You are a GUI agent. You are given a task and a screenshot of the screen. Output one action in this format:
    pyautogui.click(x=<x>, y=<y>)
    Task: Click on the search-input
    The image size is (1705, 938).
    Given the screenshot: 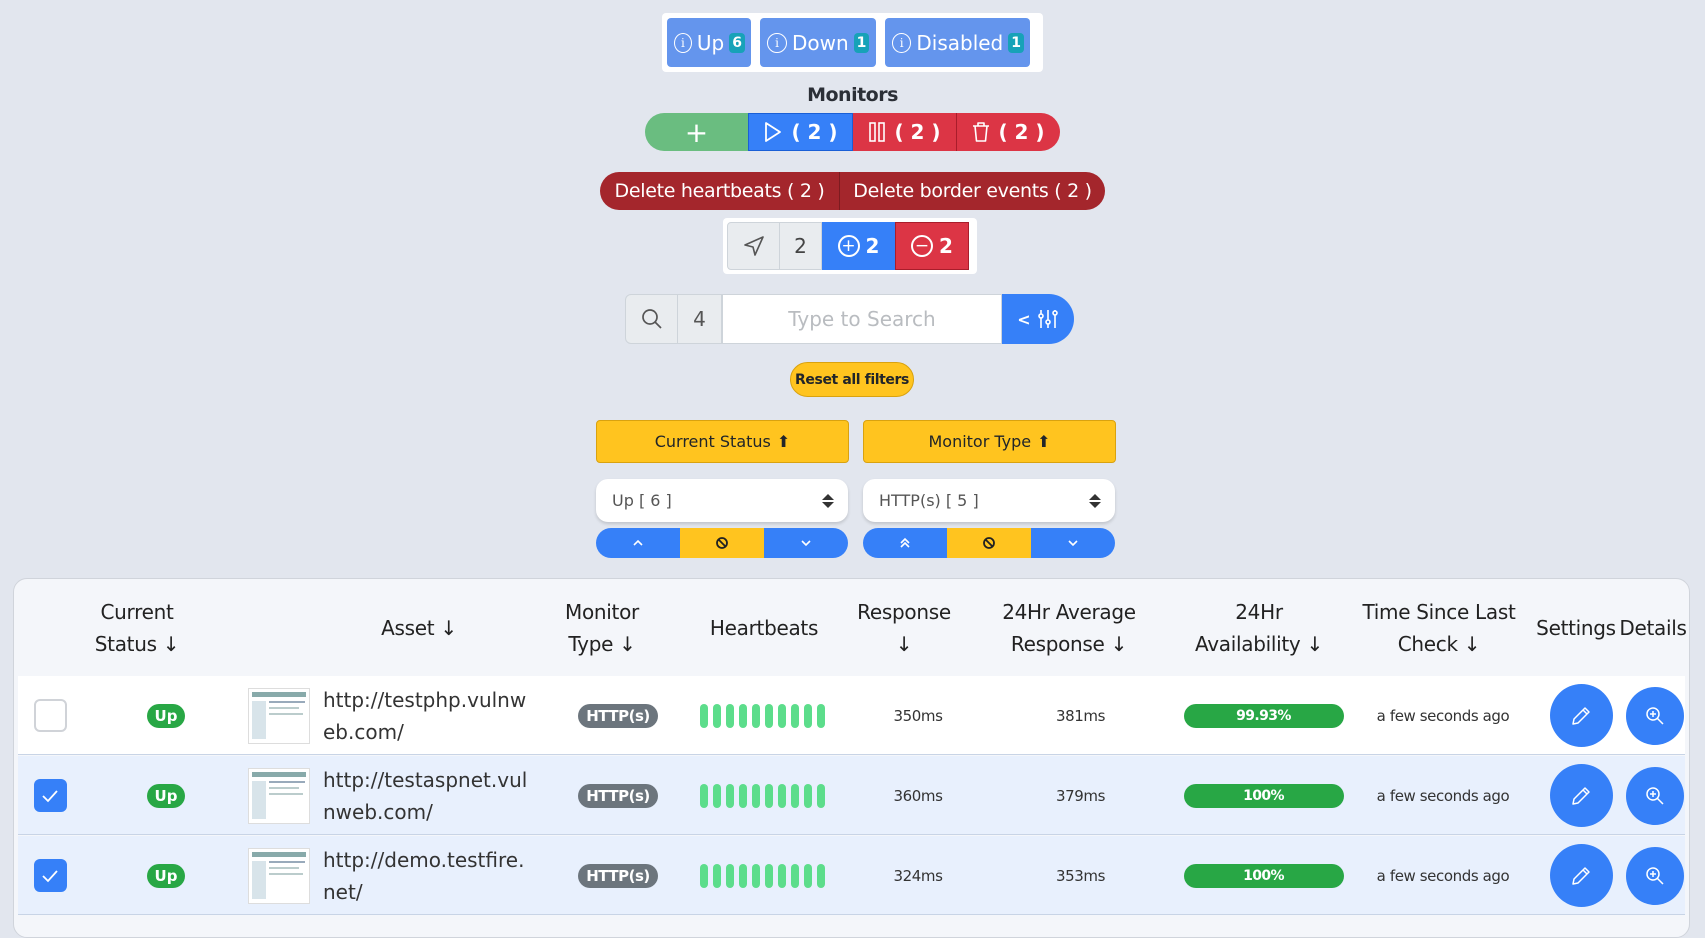 What is the action you would take?
    pyautogui.click(x=862, y=319)
    